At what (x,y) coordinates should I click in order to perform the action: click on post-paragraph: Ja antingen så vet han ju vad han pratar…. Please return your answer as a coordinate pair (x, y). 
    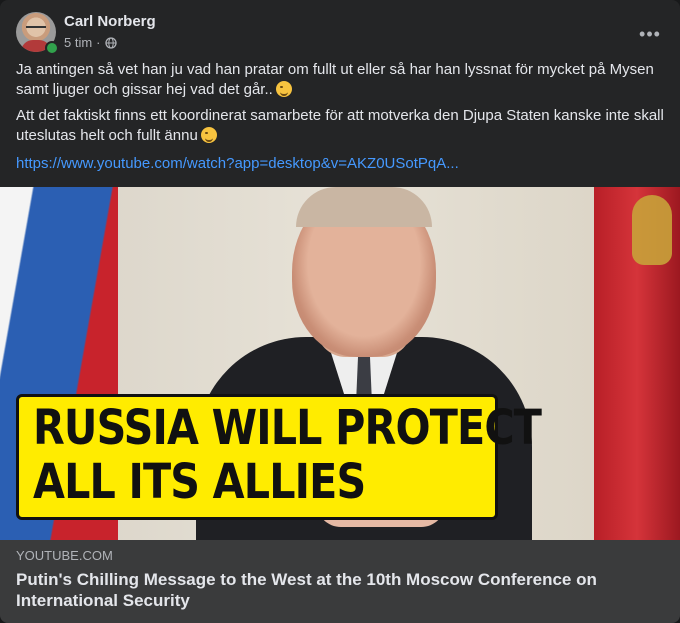
    Looking at the image, I should click on (335, 79).